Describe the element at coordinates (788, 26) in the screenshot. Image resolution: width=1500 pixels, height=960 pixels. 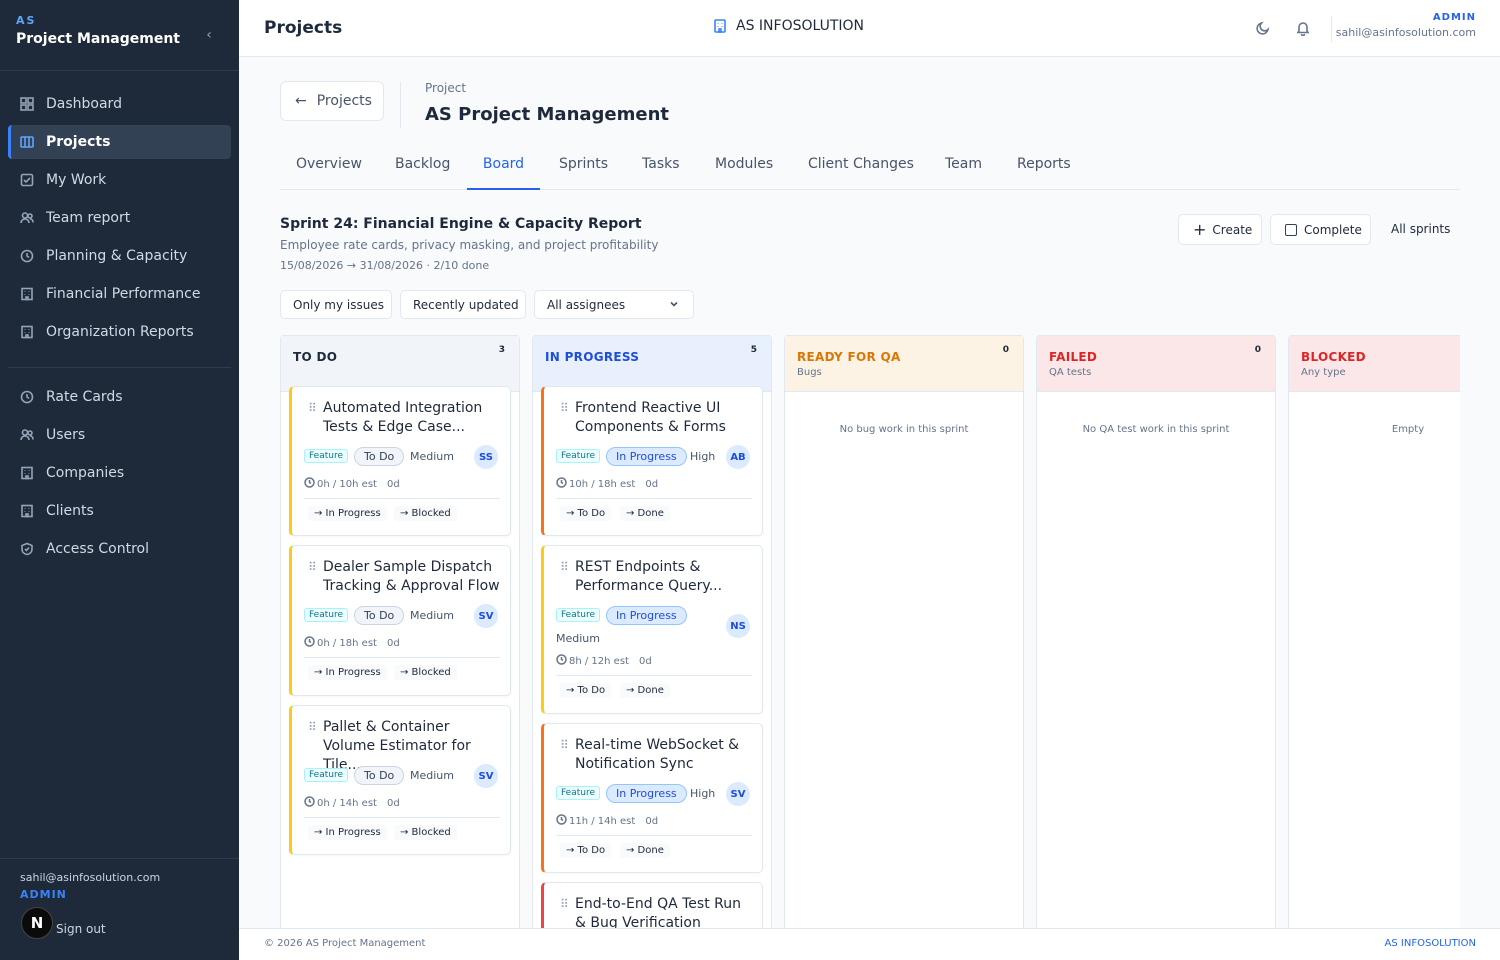
I see `company-switcher: AS INFOSOLUTION` at that location.